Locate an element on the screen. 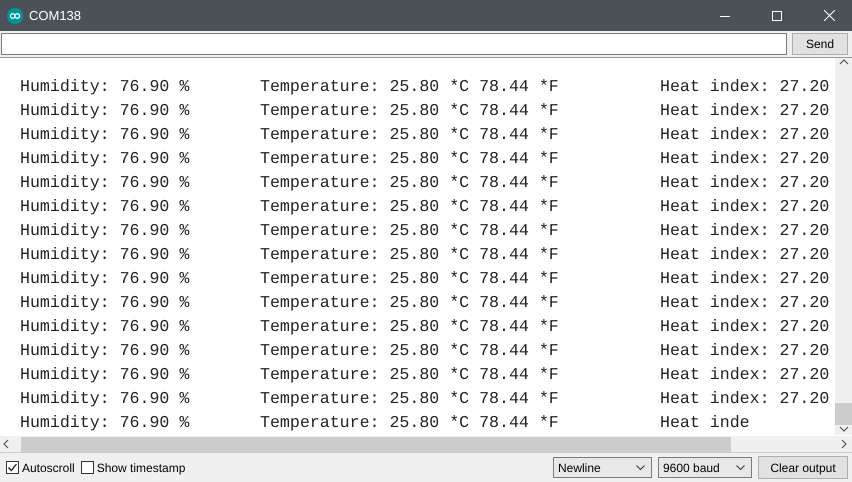 This screenshot has width=852, height=482. vertical-scrollbar is located at coordinates (843, 246).